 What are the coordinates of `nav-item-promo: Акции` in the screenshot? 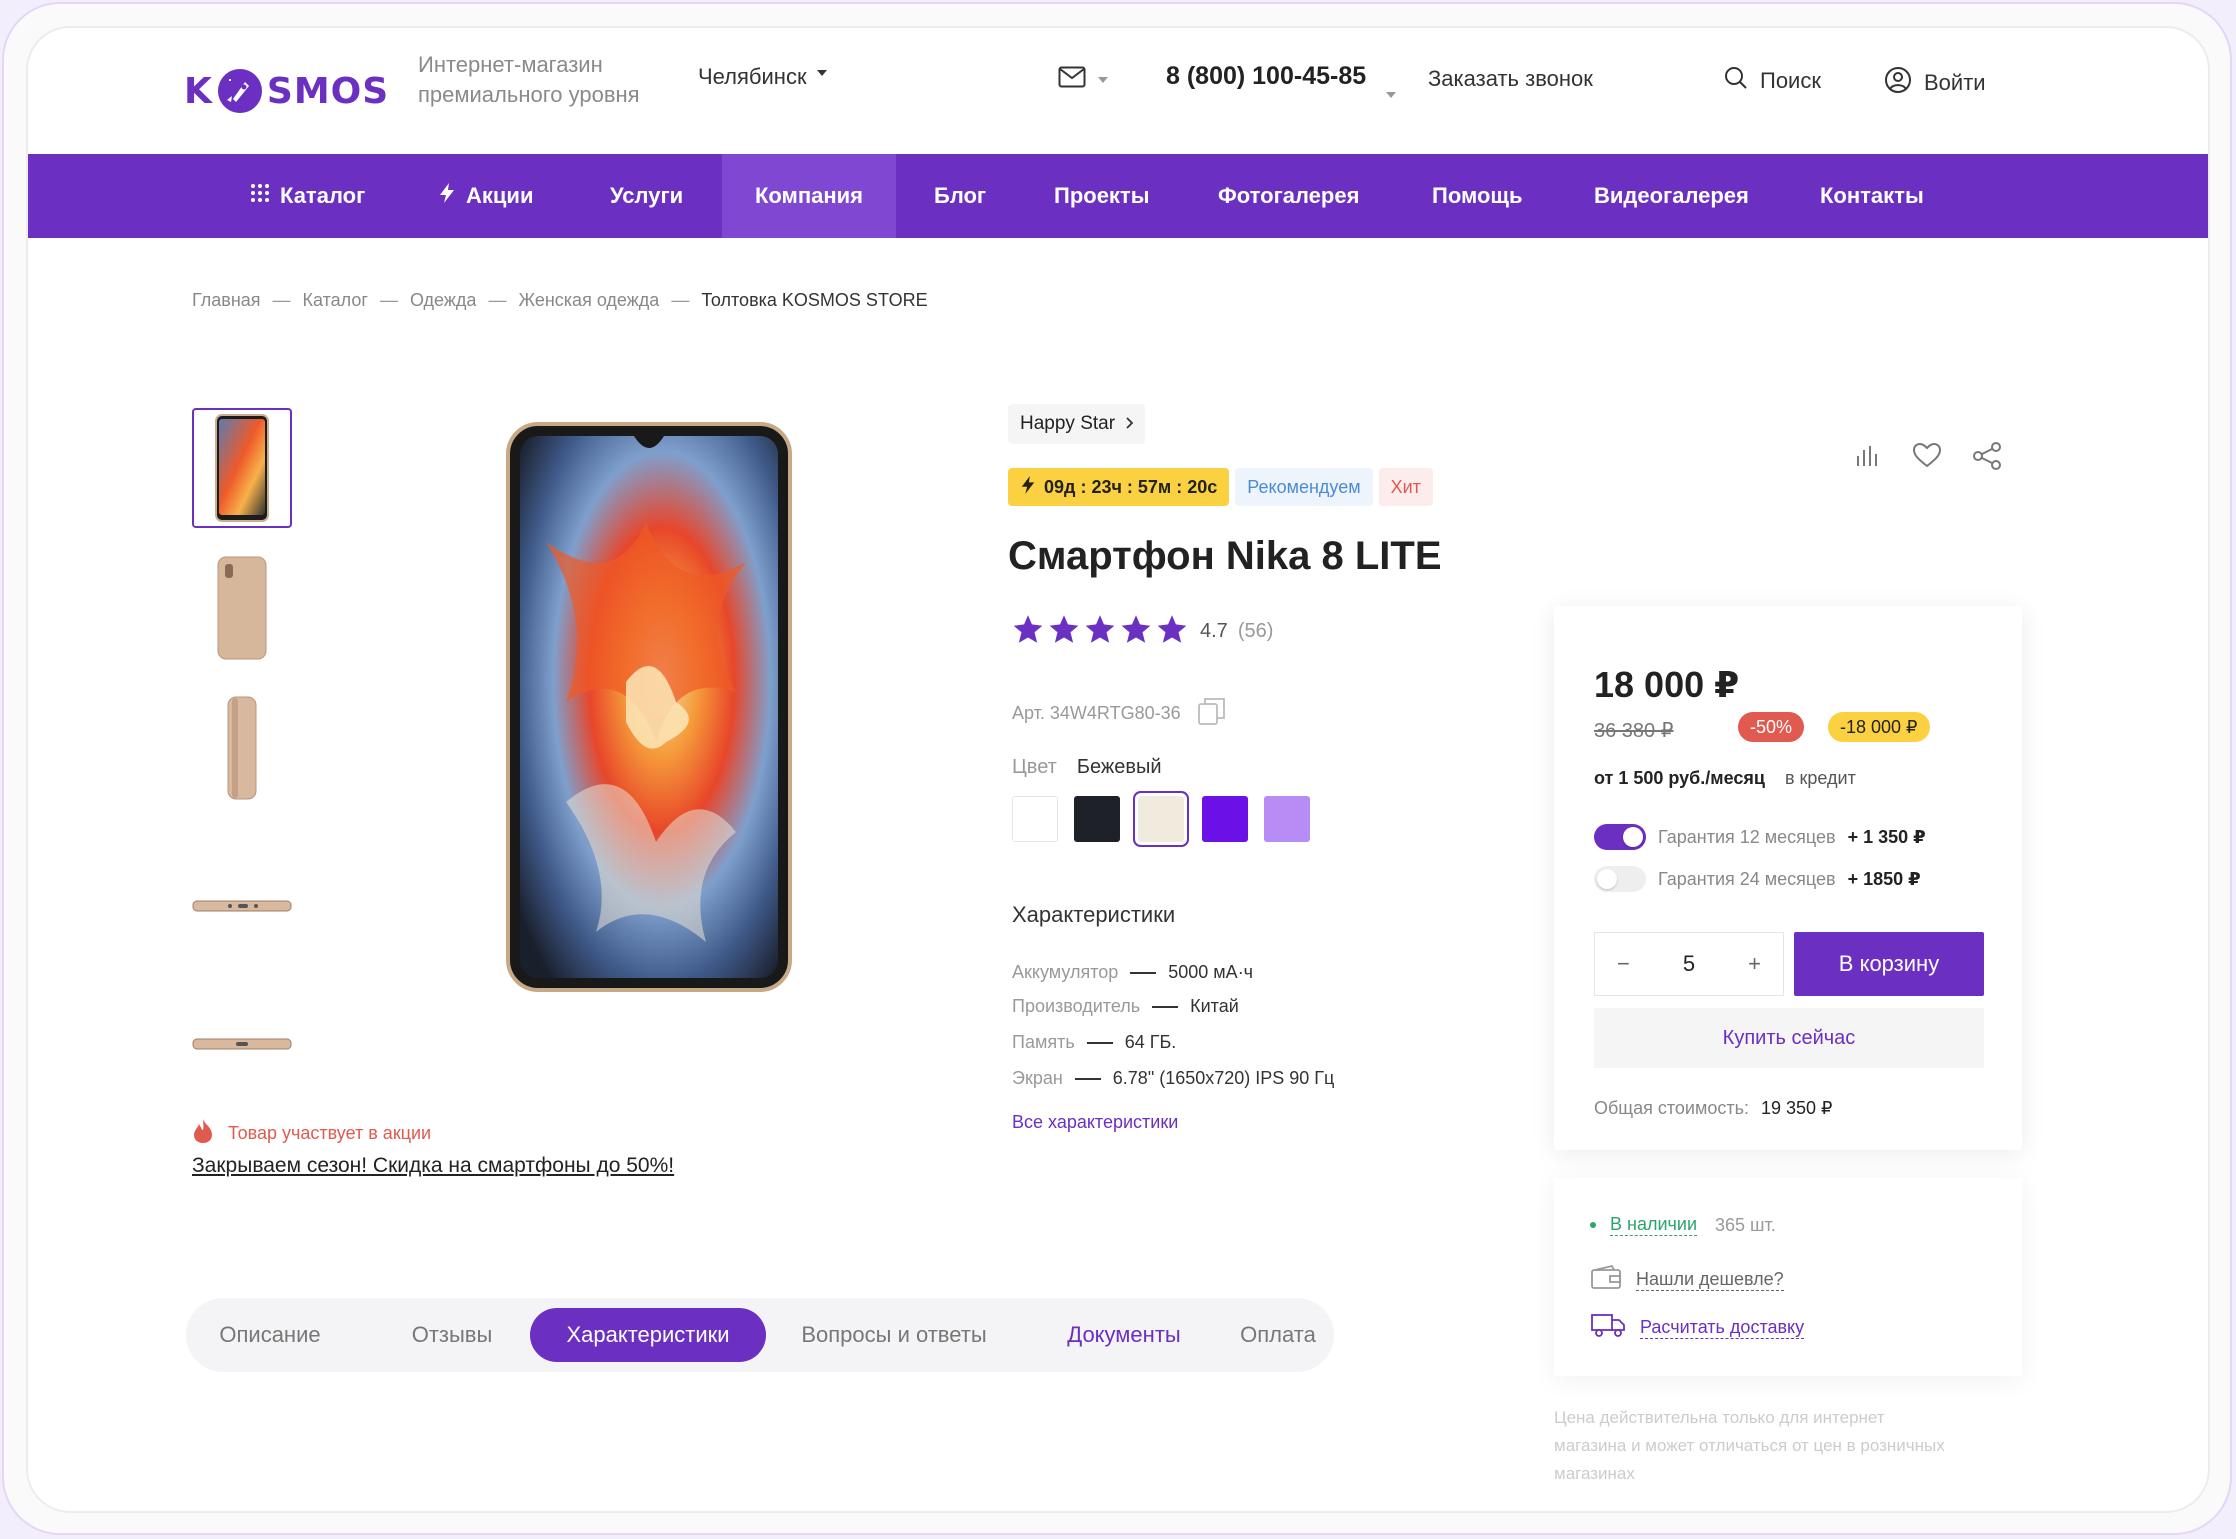 It's located at (485, 196).